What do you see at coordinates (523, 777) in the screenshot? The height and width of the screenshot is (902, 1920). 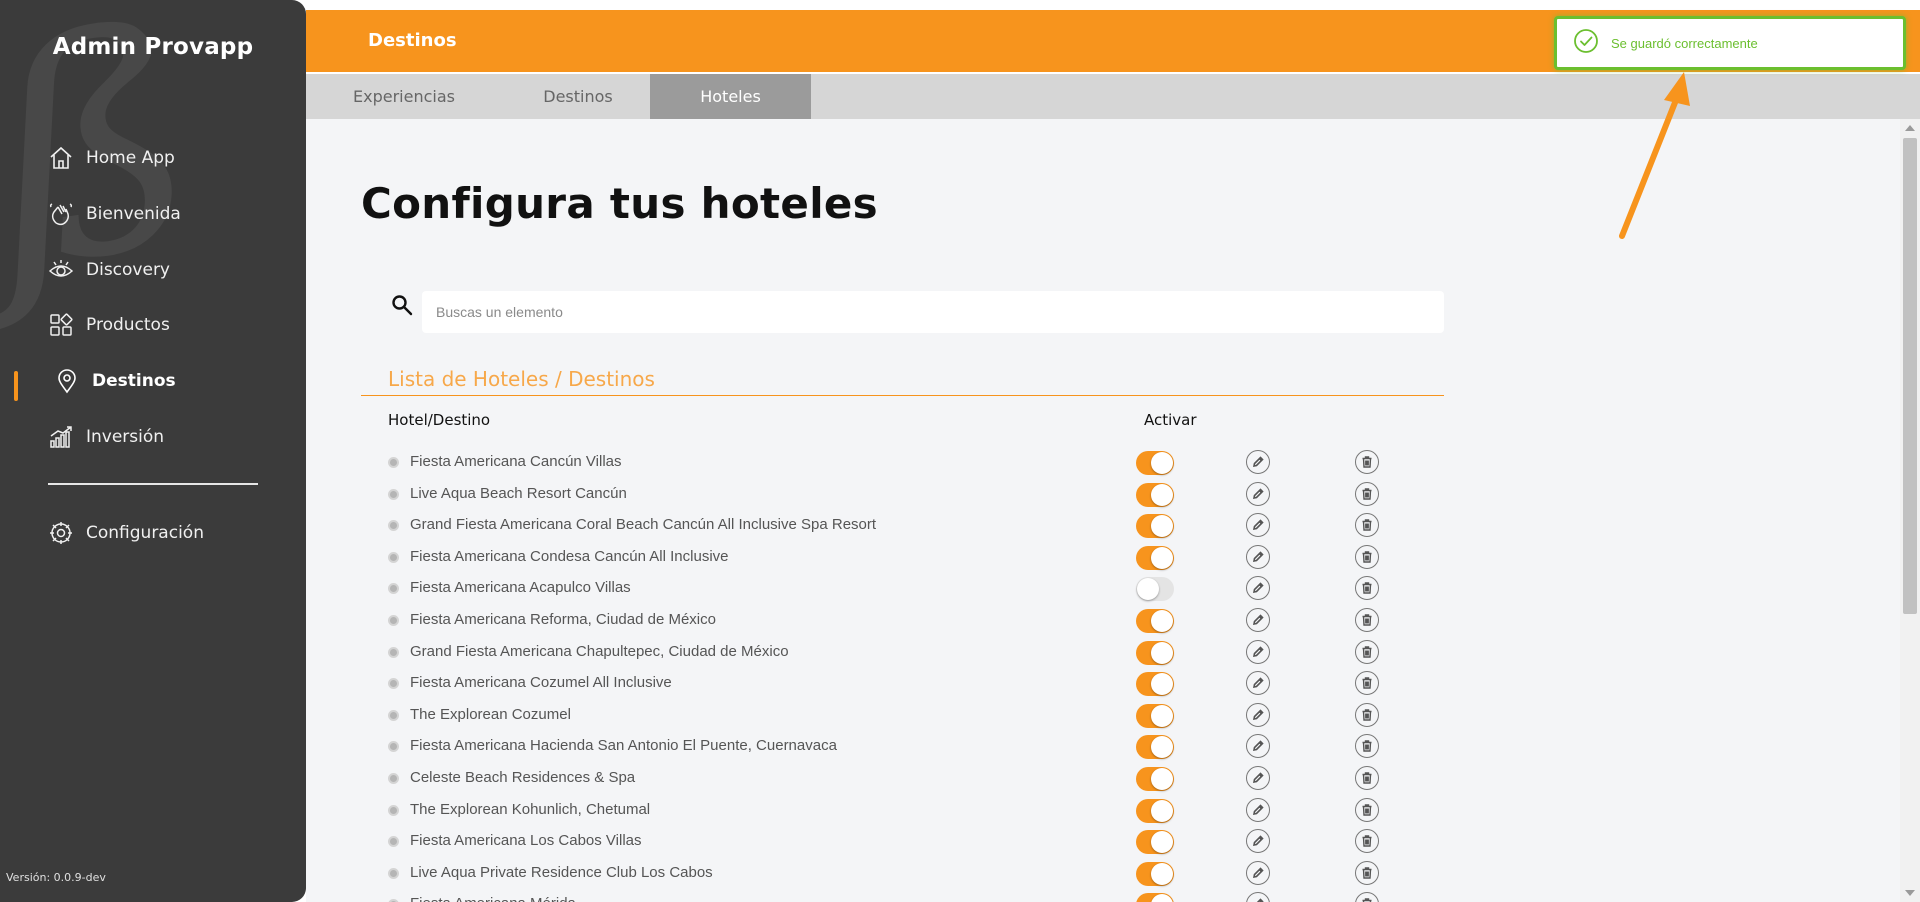 I see `hotel-name: Celeste Beach Residences & Spa` at bounding box center [523, 777].